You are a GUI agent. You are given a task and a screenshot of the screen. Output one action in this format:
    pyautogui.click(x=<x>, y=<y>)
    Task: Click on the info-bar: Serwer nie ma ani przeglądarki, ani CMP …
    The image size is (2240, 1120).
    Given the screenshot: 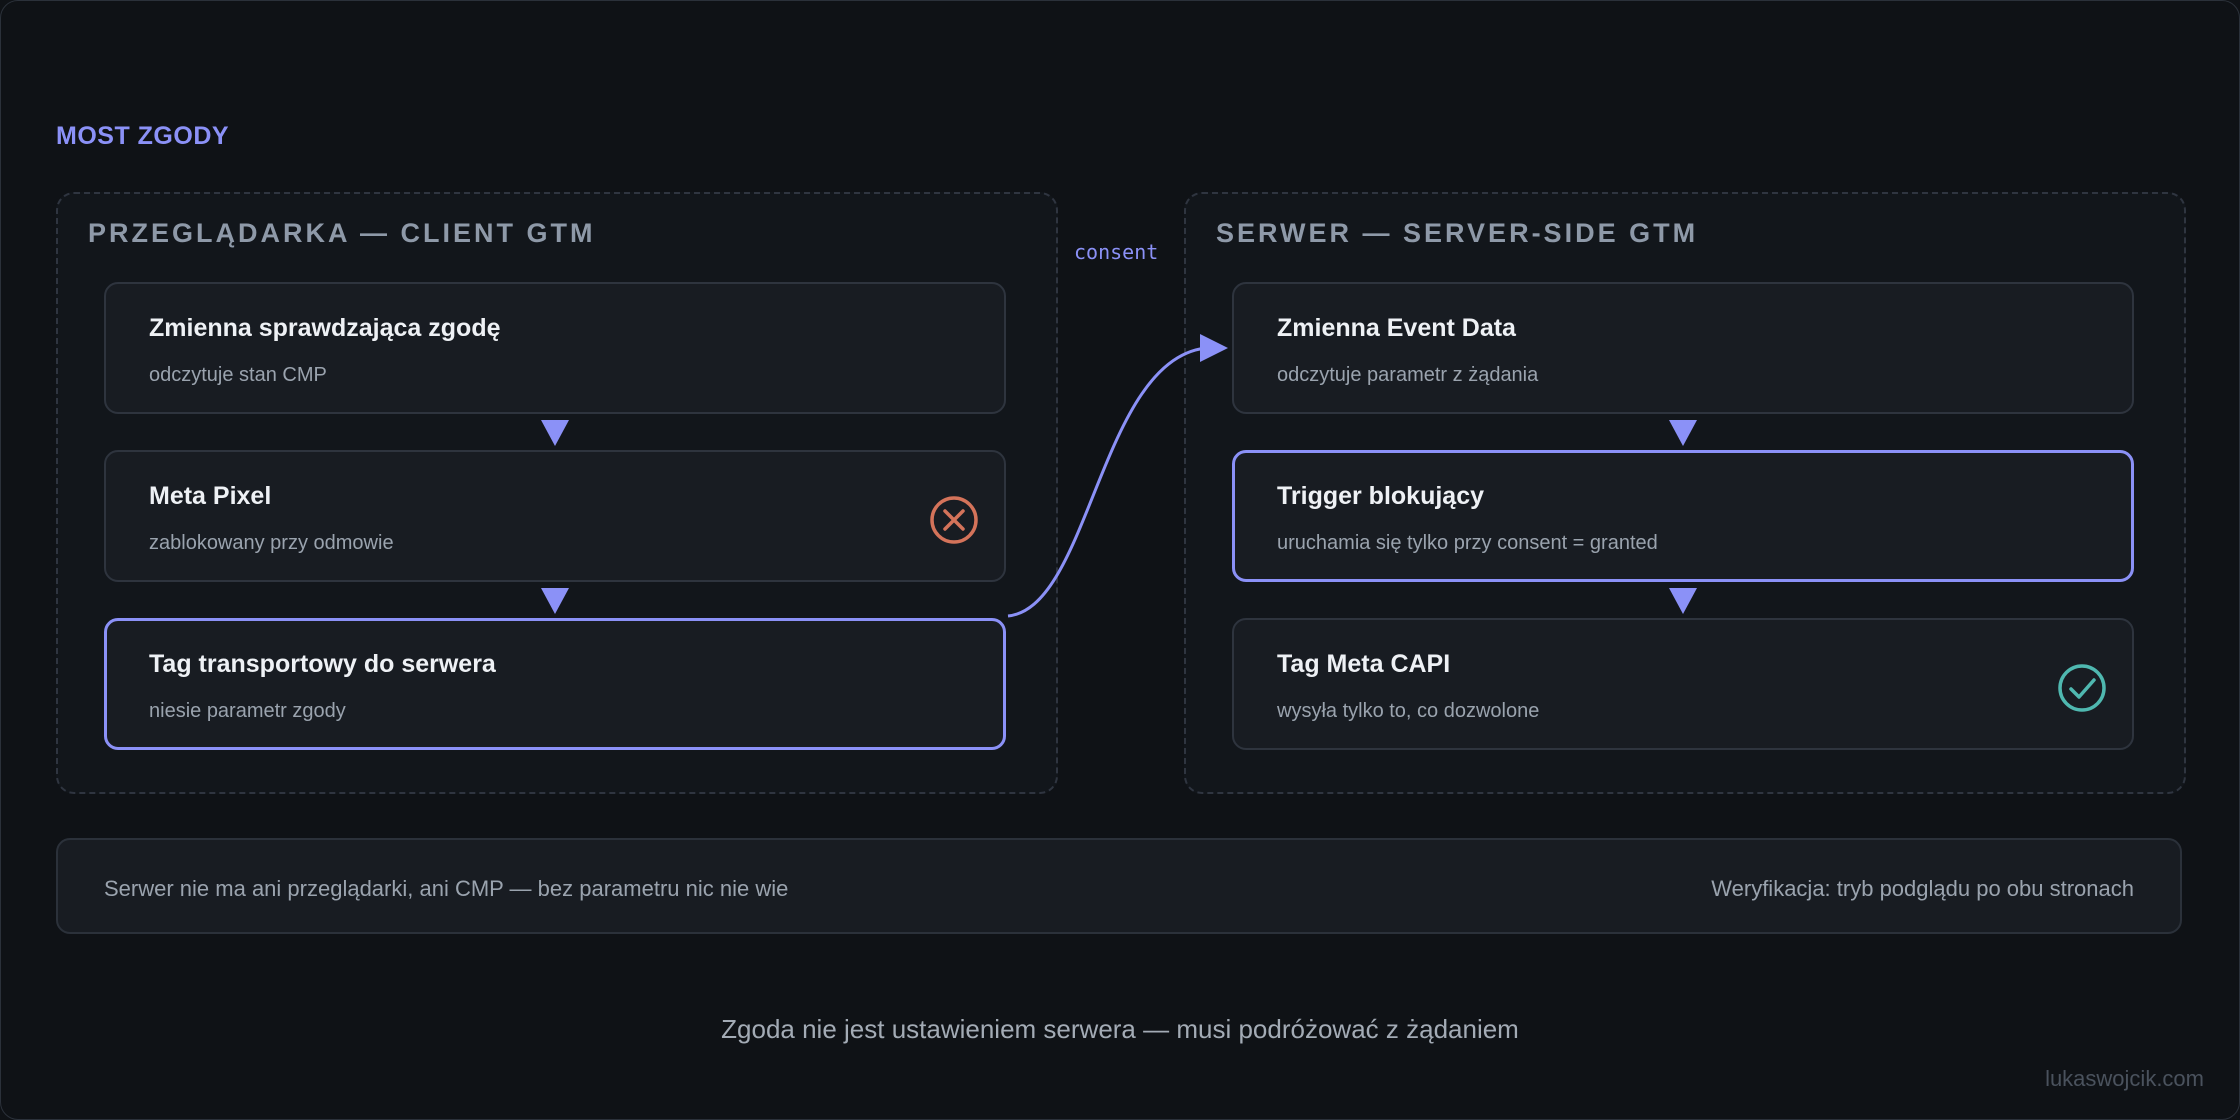 What is the action you would take?
    pyautogui.click(x=1119, y=886)
    